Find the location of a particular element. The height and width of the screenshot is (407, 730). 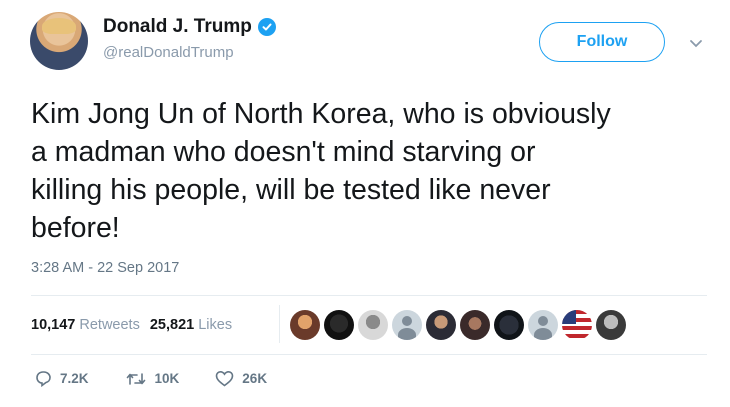

retweets-stat: 10,147 Retweets is located at coordinates (85, 325).